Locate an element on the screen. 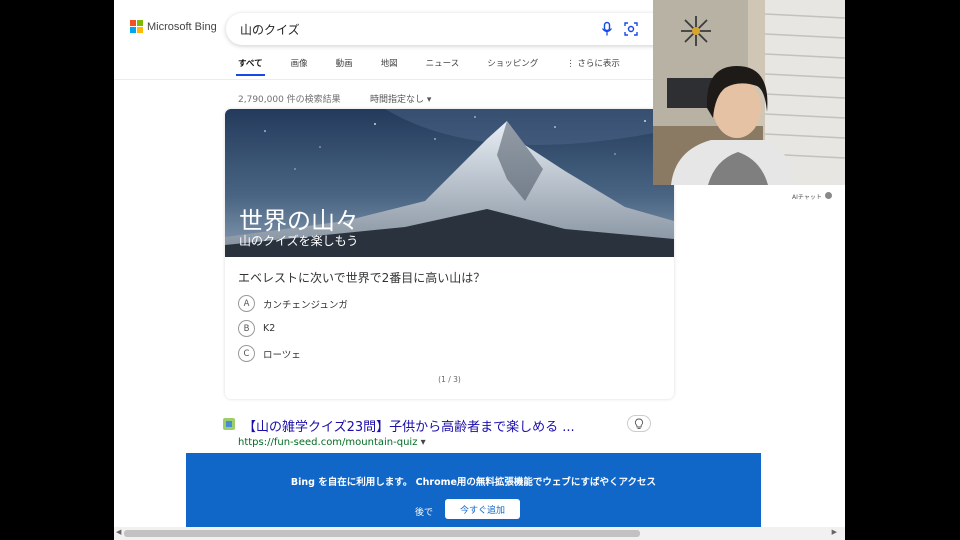  microphone-icon is located at coordinates (607, 29).